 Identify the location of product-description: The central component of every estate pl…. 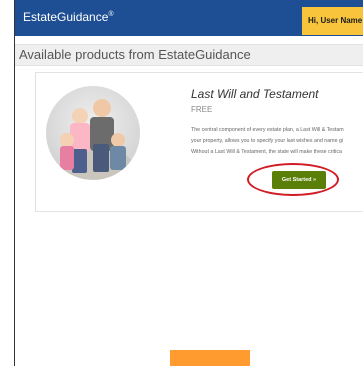
(277, 141).